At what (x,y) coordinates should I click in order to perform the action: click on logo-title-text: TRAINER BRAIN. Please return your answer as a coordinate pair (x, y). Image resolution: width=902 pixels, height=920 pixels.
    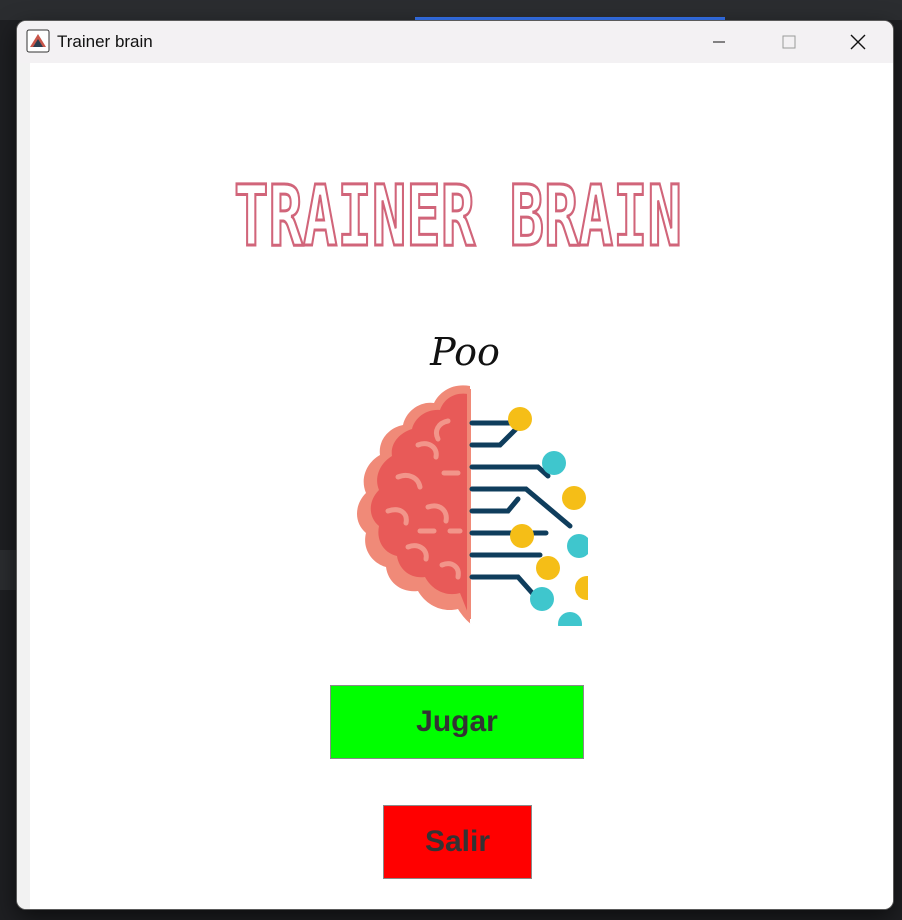
    Looking at the image, I should click on (458, 216).